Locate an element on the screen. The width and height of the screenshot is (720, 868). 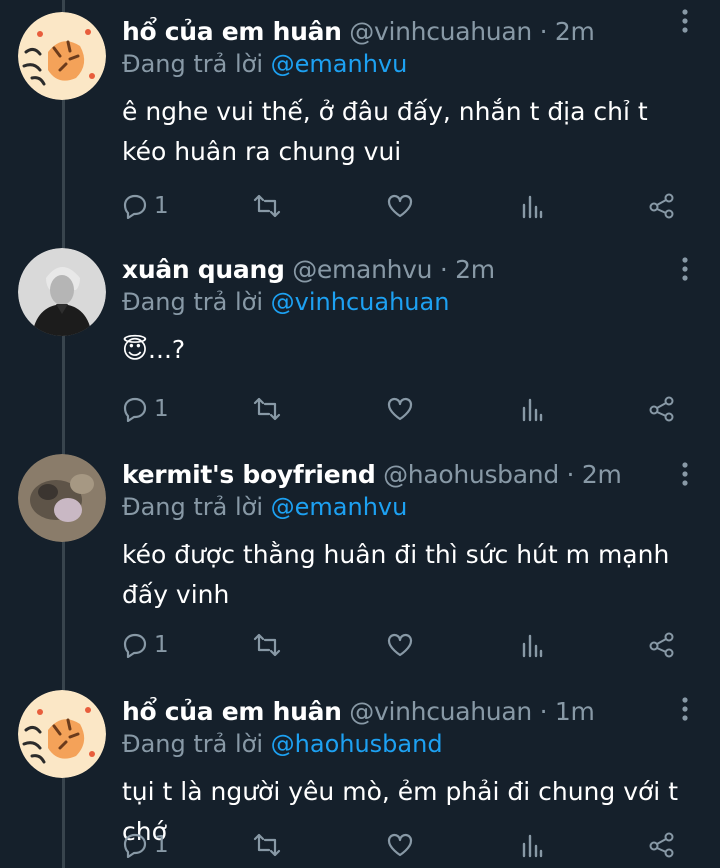
user-handle: @emanhvu is located at coordinates (362, 269).